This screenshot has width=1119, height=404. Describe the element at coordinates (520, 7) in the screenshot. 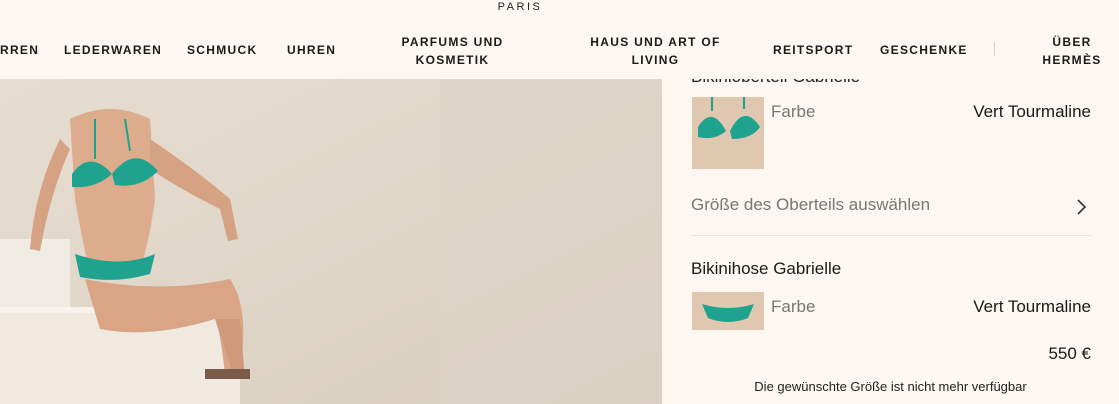

I see `brand-subtitle: PARIS` at that location.